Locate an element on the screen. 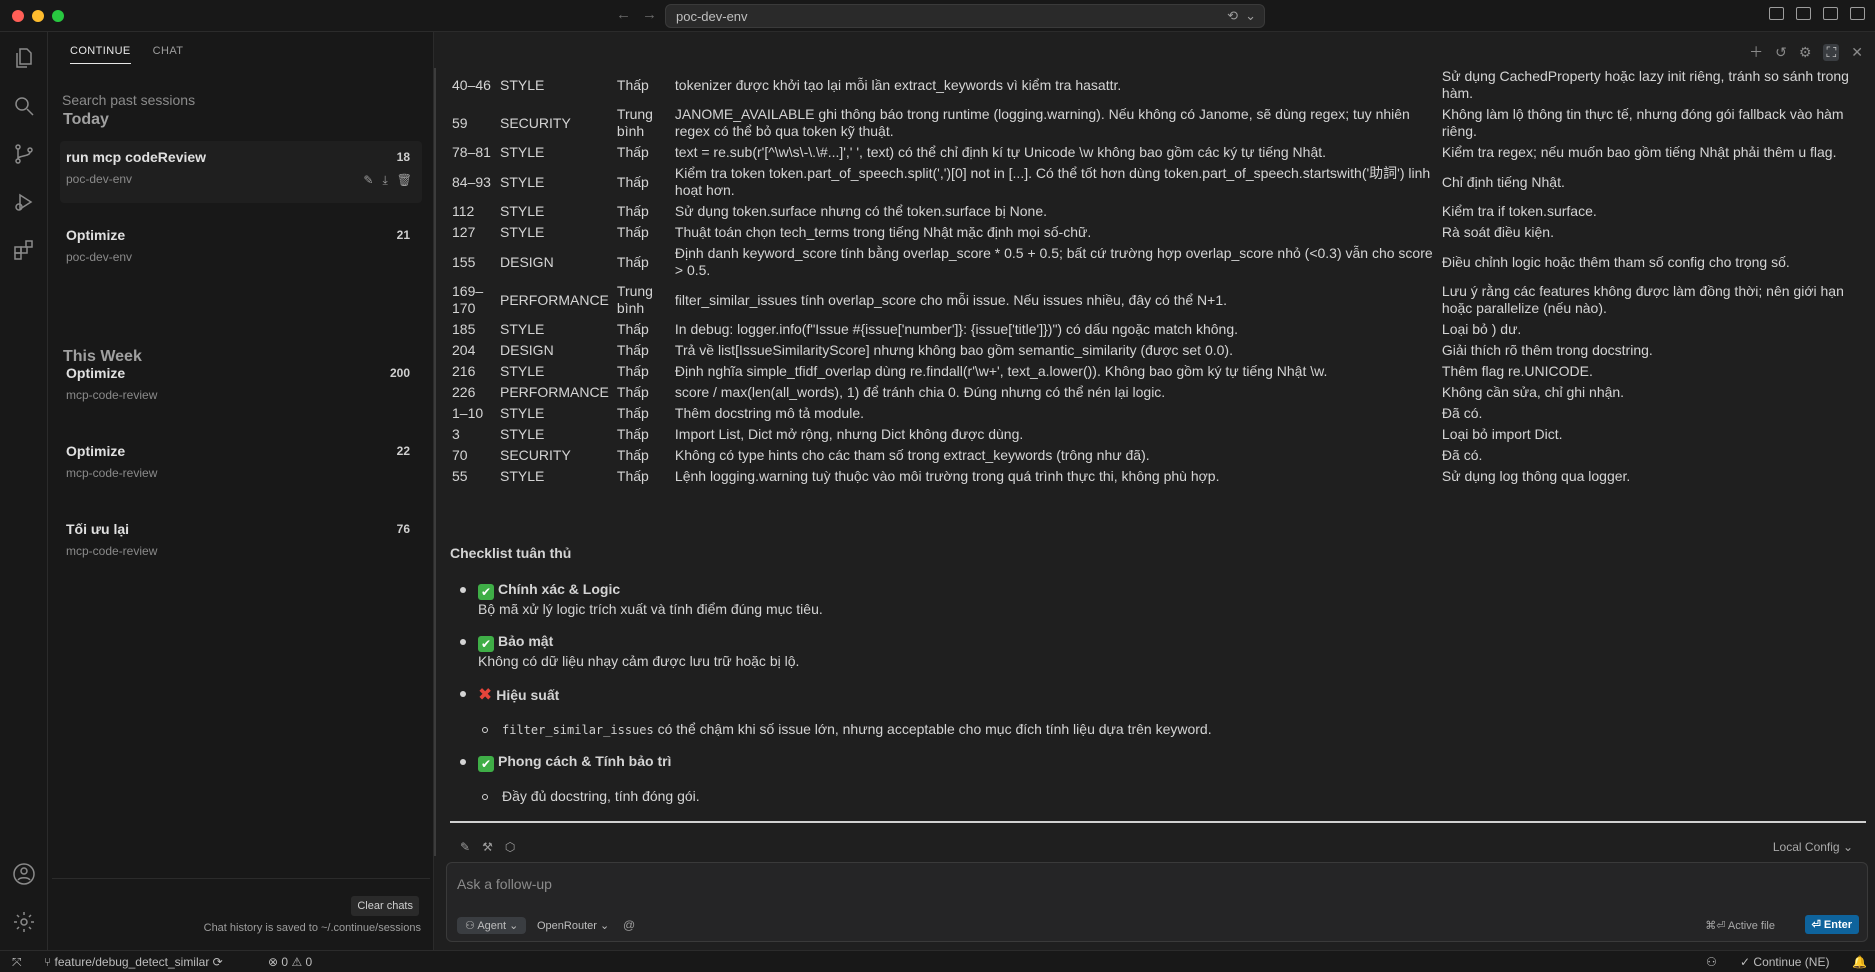  plus-icon: ＋ is located at coordinates (1756, 52).